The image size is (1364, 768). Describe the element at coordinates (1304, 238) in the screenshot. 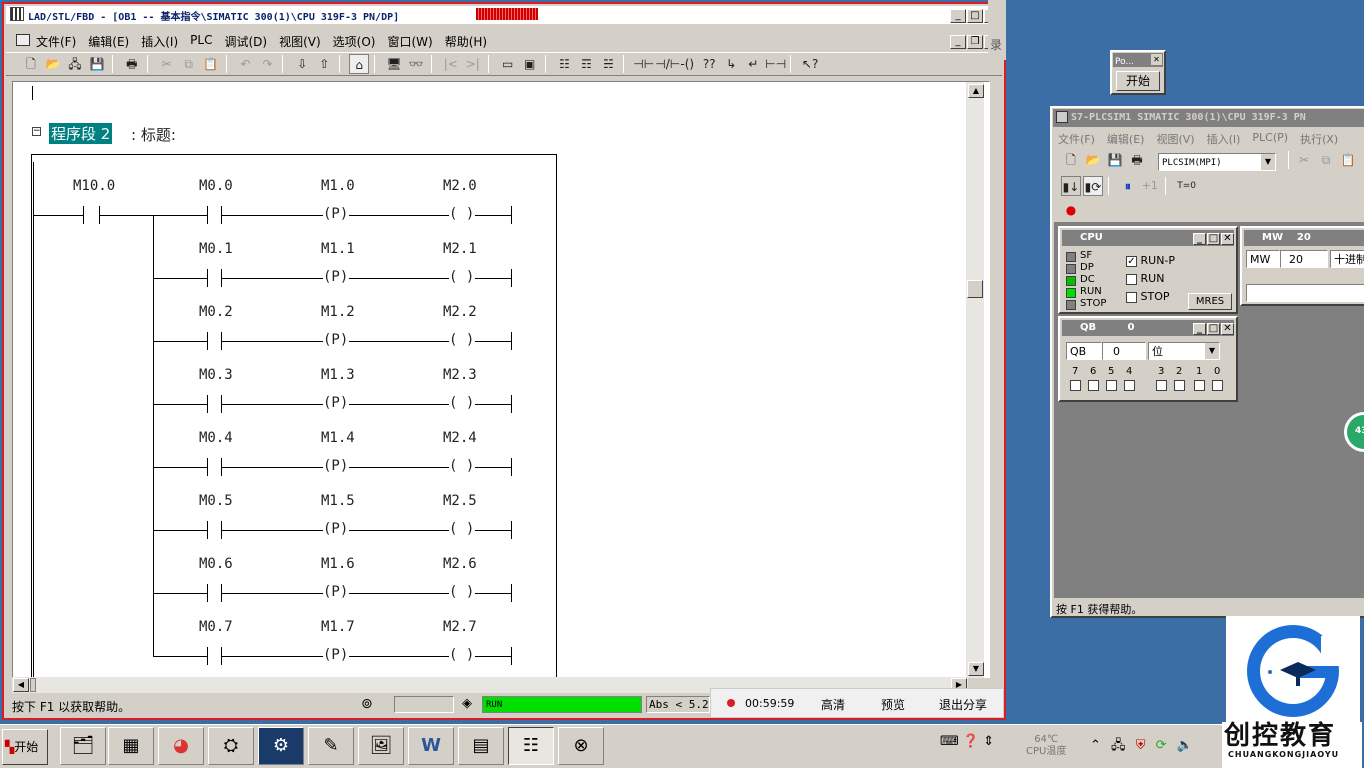

I see `mw-panel-titlebar: MW 20` at that location.